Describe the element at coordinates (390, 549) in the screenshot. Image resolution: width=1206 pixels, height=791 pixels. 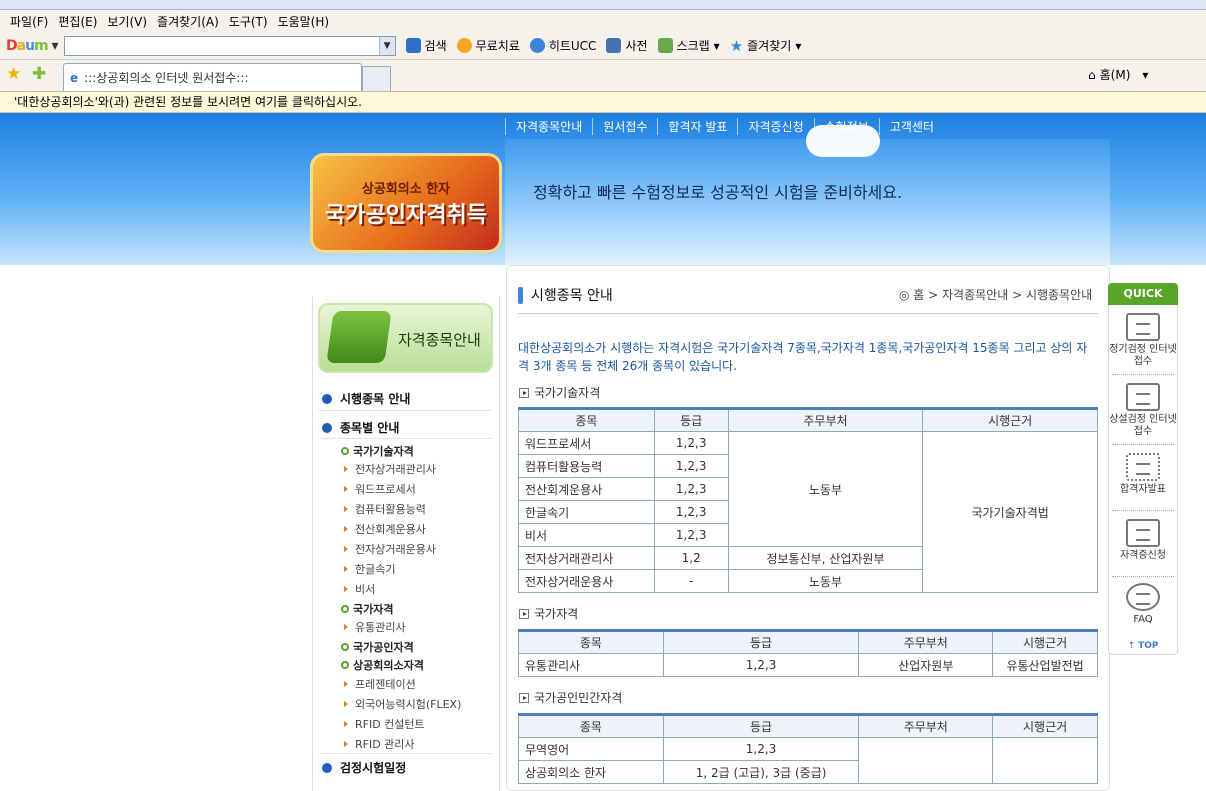
I see `menu-item-ec-operator: 전자상거래운용사` at that location.